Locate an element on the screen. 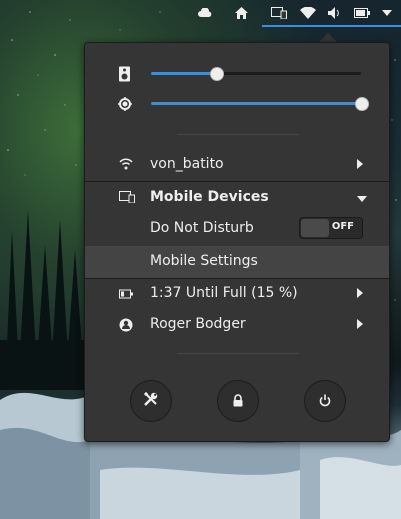 The height and width of the screenshot is (519, 401). lock-button is located at coordinates (238, 401).